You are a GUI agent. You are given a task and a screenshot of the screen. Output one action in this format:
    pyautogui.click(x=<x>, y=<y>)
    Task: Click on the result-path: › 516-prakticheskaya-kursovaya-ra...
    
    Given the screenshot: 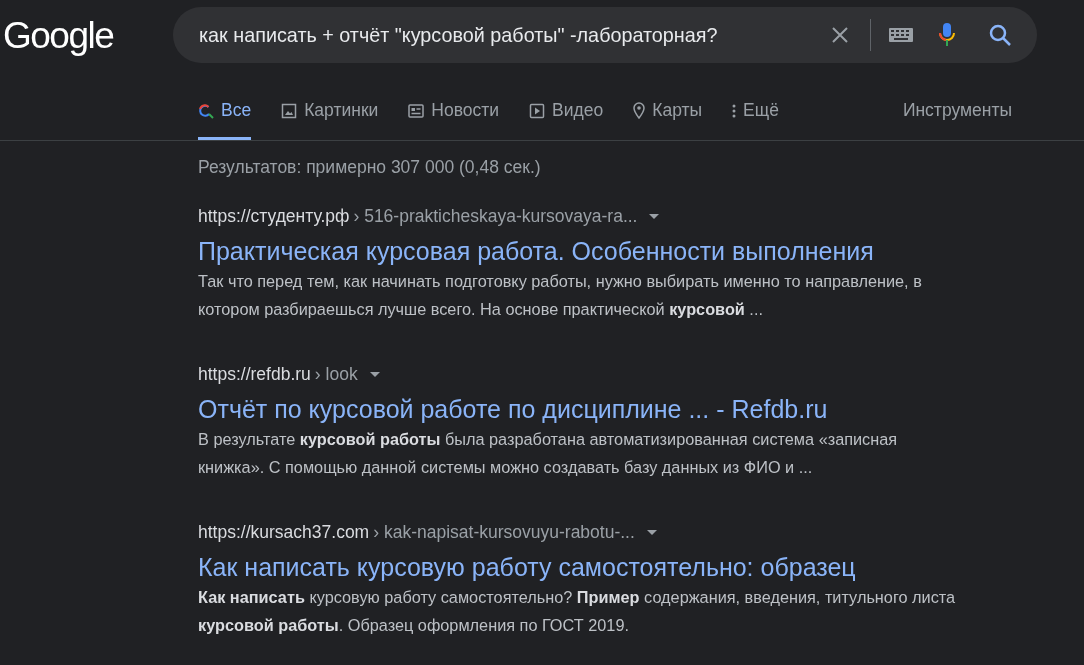 What is the action you would take?
    pyautogui.click(x=495, y=216)
    